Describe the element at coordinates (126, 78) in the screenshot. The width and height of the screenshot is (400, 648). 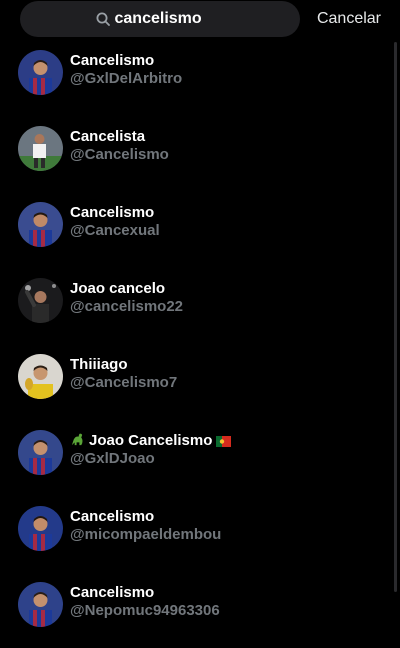
I see `result-handle: @GxlDelArbitro` at that location.